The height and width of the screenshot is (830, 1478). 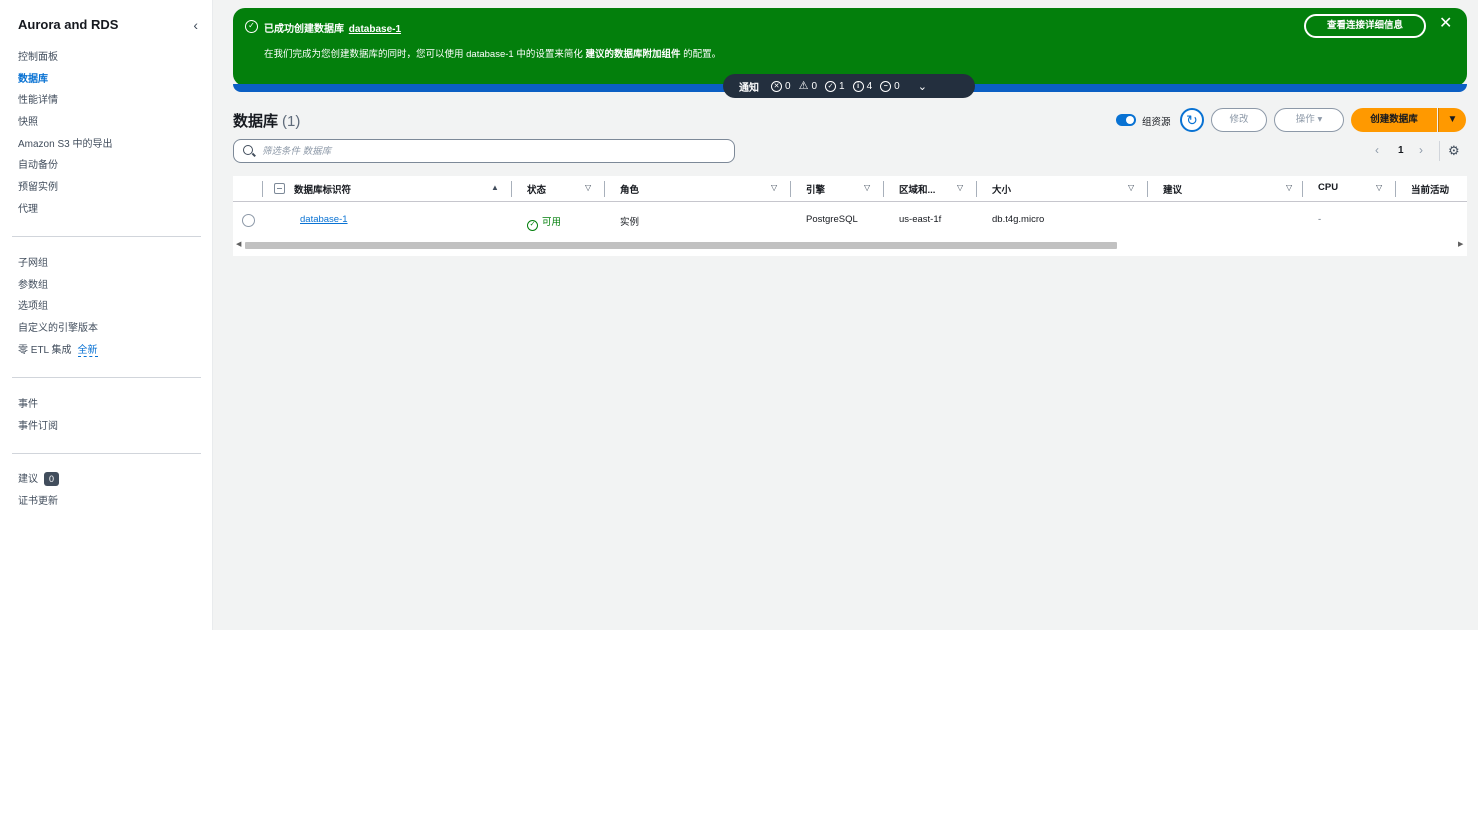 I want to click on horizontal-scrollbar: ◀ ▶, so click(x=850, y=245).